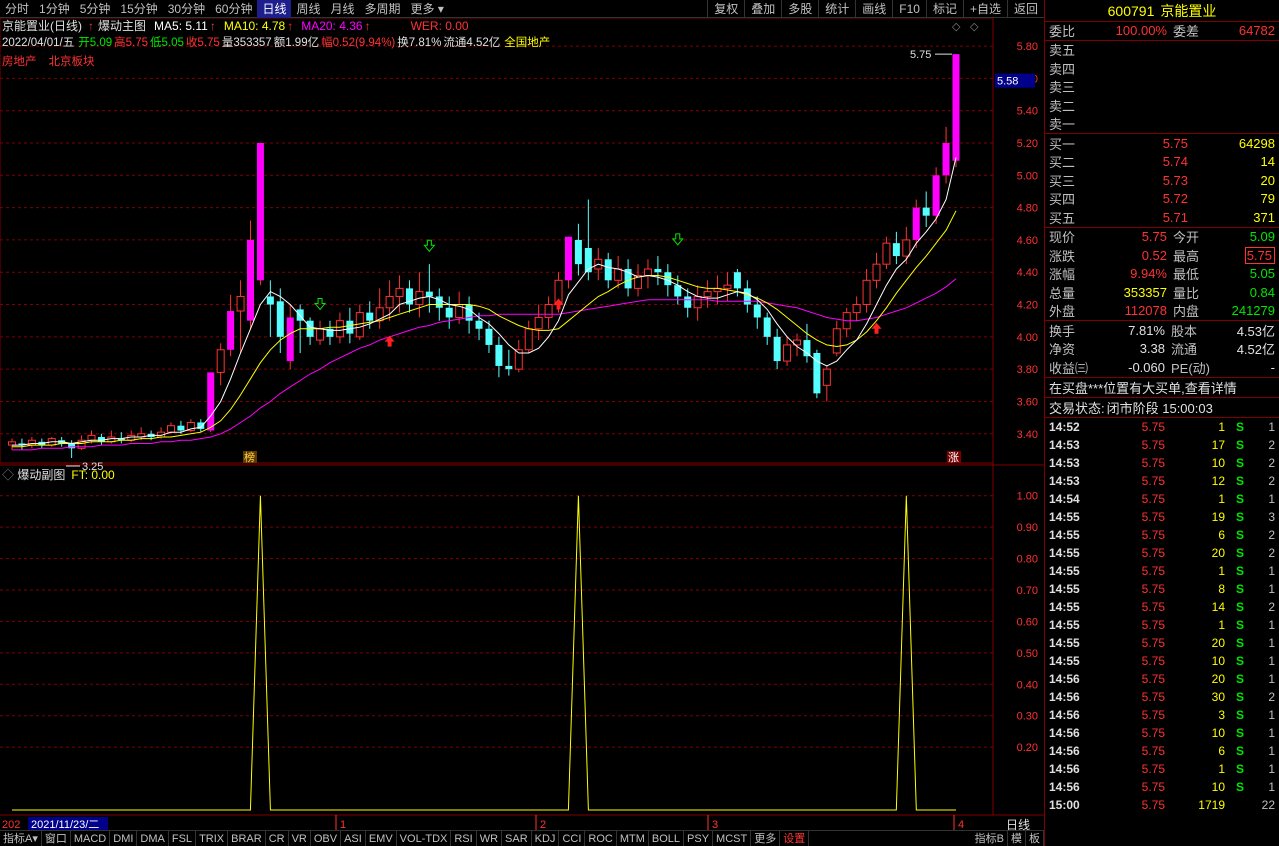  Describe the element at coordinates (984, 9) in the screenshot. I see `toolbar-button-7: +自选` at that location.